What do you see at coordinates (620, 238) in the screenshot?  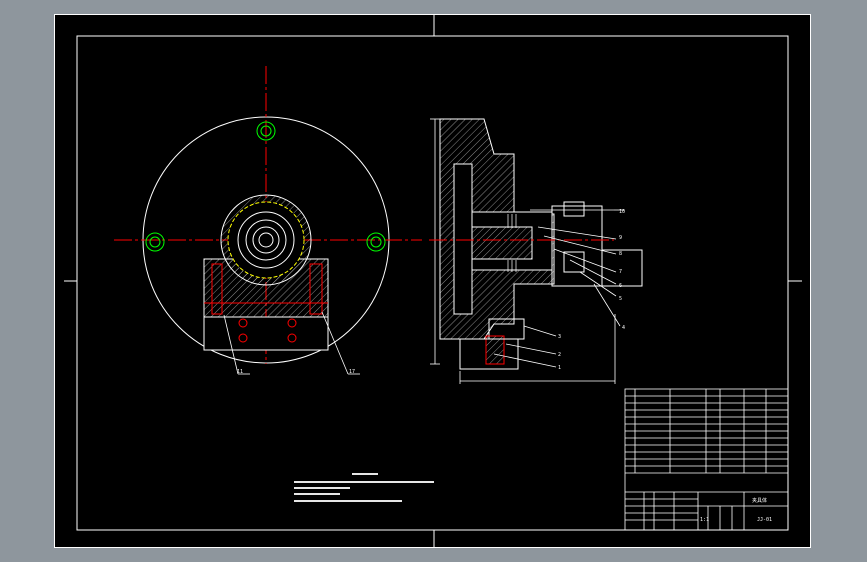 I see `svg-text: 9` at bounding box center [620, 238].